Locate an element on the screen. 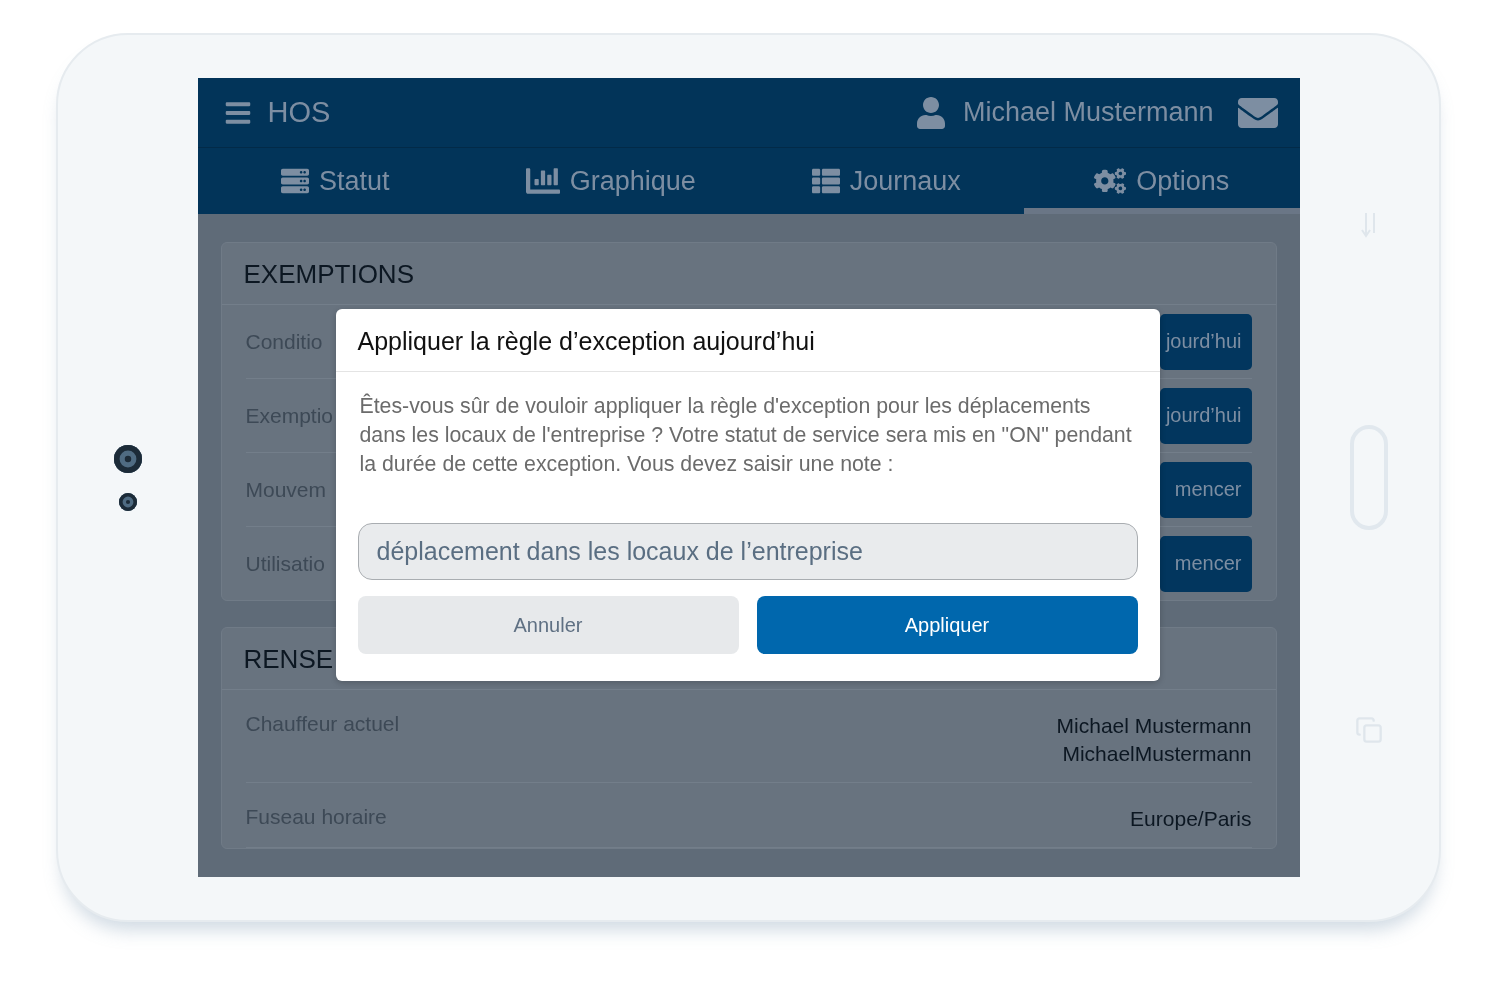 This screenshot has width=1496, height=981. app-title: HOS is located at coordinates (299, 113).